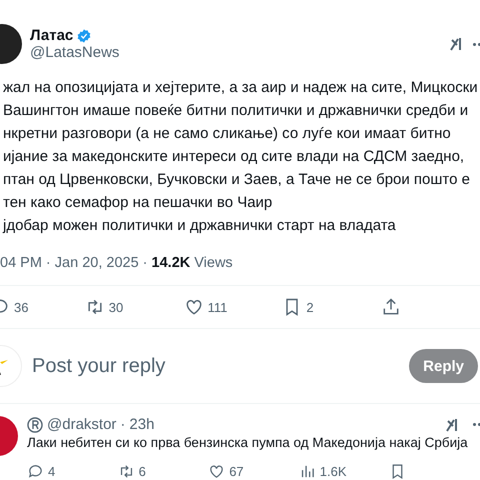 This screenshot has height=480, width=480. What do you see at coordinates (116, 307) in the screenshot?
I see `action-count: 30` at bounding box center [116, 307].